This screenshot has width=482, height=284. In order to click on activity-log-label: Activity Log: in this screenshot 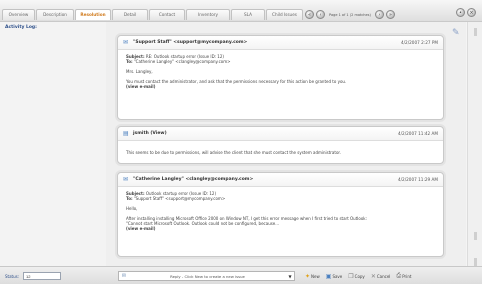, I will do `click(21, 27)`.